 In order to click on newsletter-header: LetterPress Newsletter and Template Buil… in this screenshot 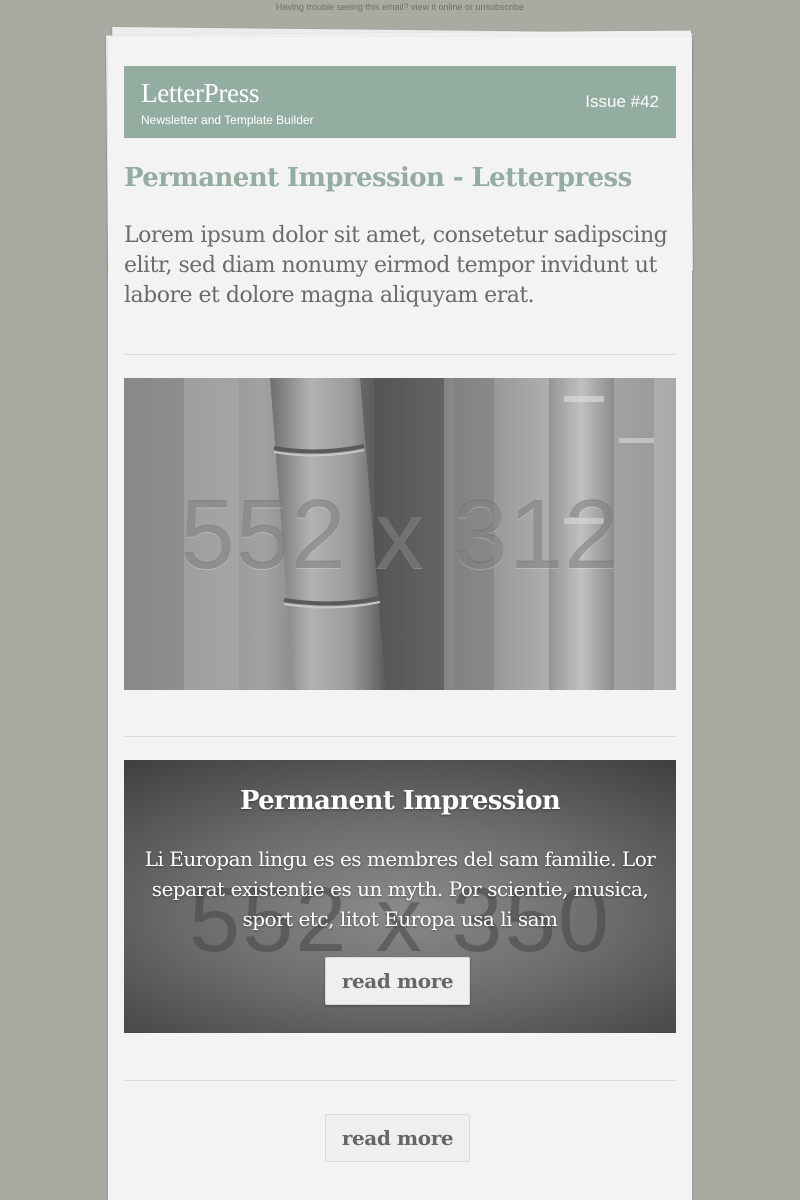, I will do `click(400, 102)`.